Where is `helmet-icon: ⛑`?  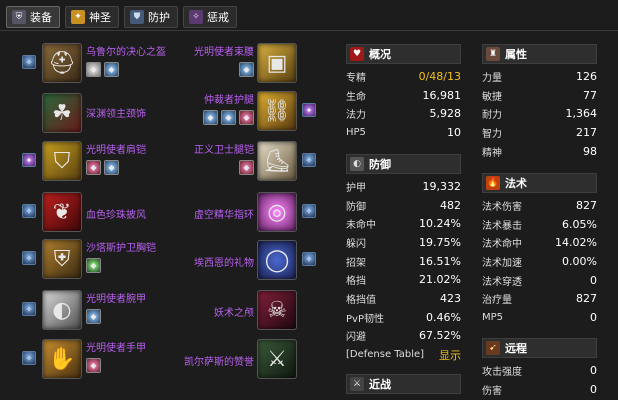 helmet-icon: ⛑ is located at coordinates (62, 63).